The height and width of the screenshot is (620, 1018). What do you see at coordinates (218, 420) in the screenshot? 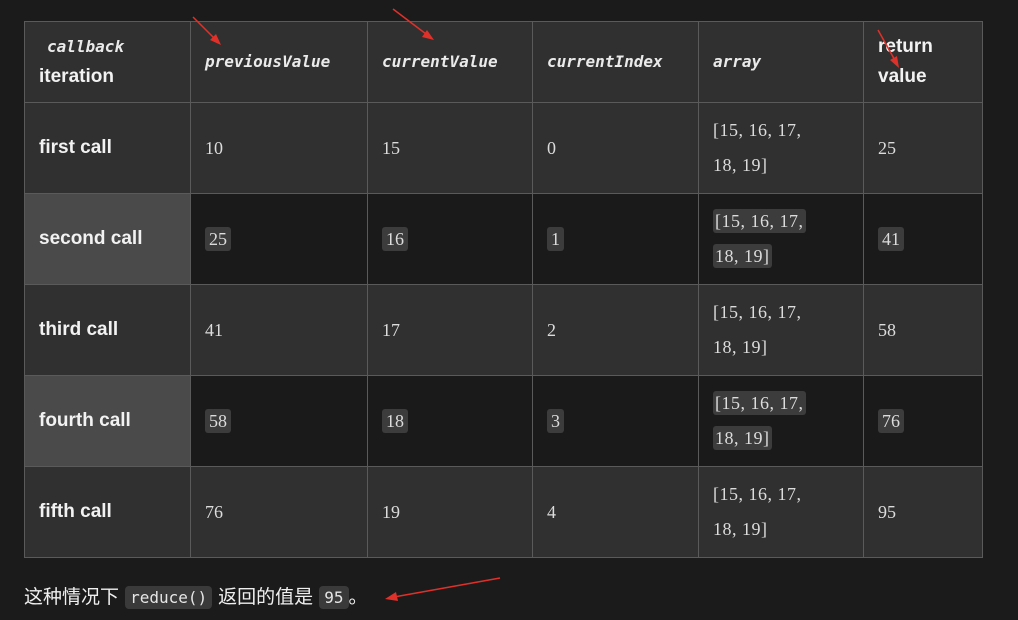
I see `cell-previous-value-text: 58` at bounding box center [218, 420].